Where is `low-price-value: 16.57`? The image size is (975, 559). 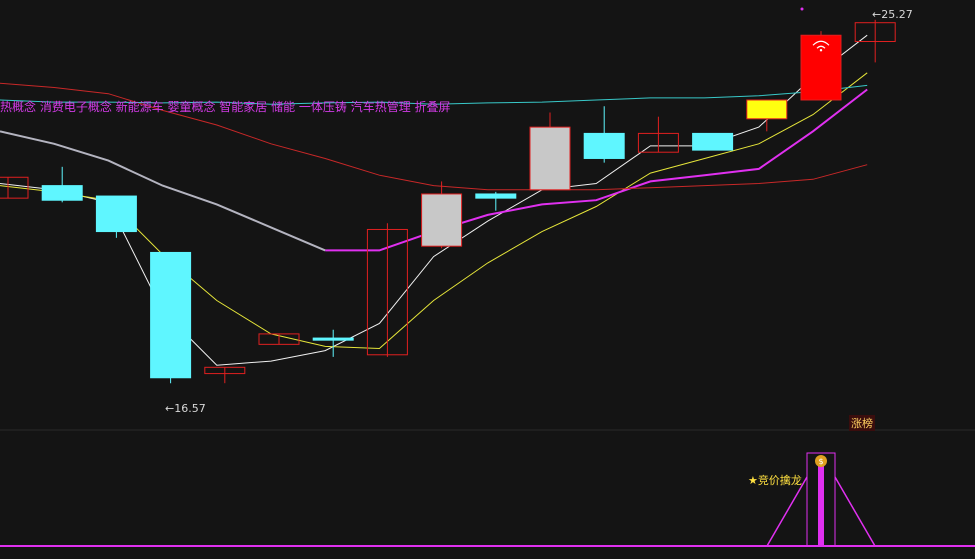
low-price-value: 16.57 is located at coordinates (190, 408).